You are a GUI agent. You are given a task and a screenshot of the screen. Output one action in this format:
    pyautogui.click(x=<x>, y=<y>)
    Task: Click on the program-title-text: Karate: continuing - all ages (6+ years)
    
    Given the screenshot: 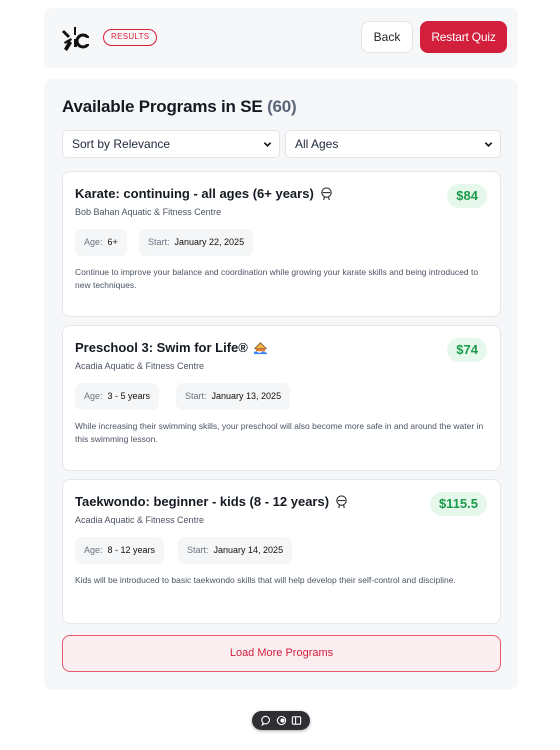 What is the action you would take?
    pyautogui.click(x=194, y=193)
    